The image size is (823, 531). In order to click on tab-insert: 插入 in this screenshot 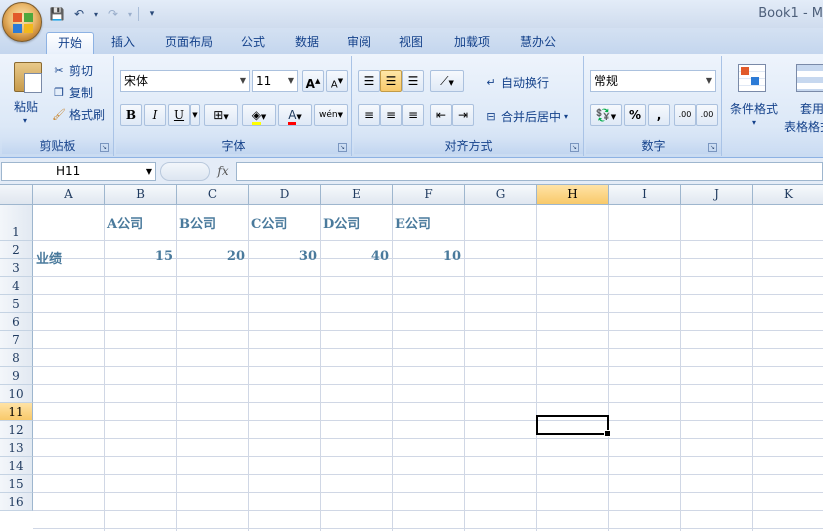, I will do `click(123, 43)`.